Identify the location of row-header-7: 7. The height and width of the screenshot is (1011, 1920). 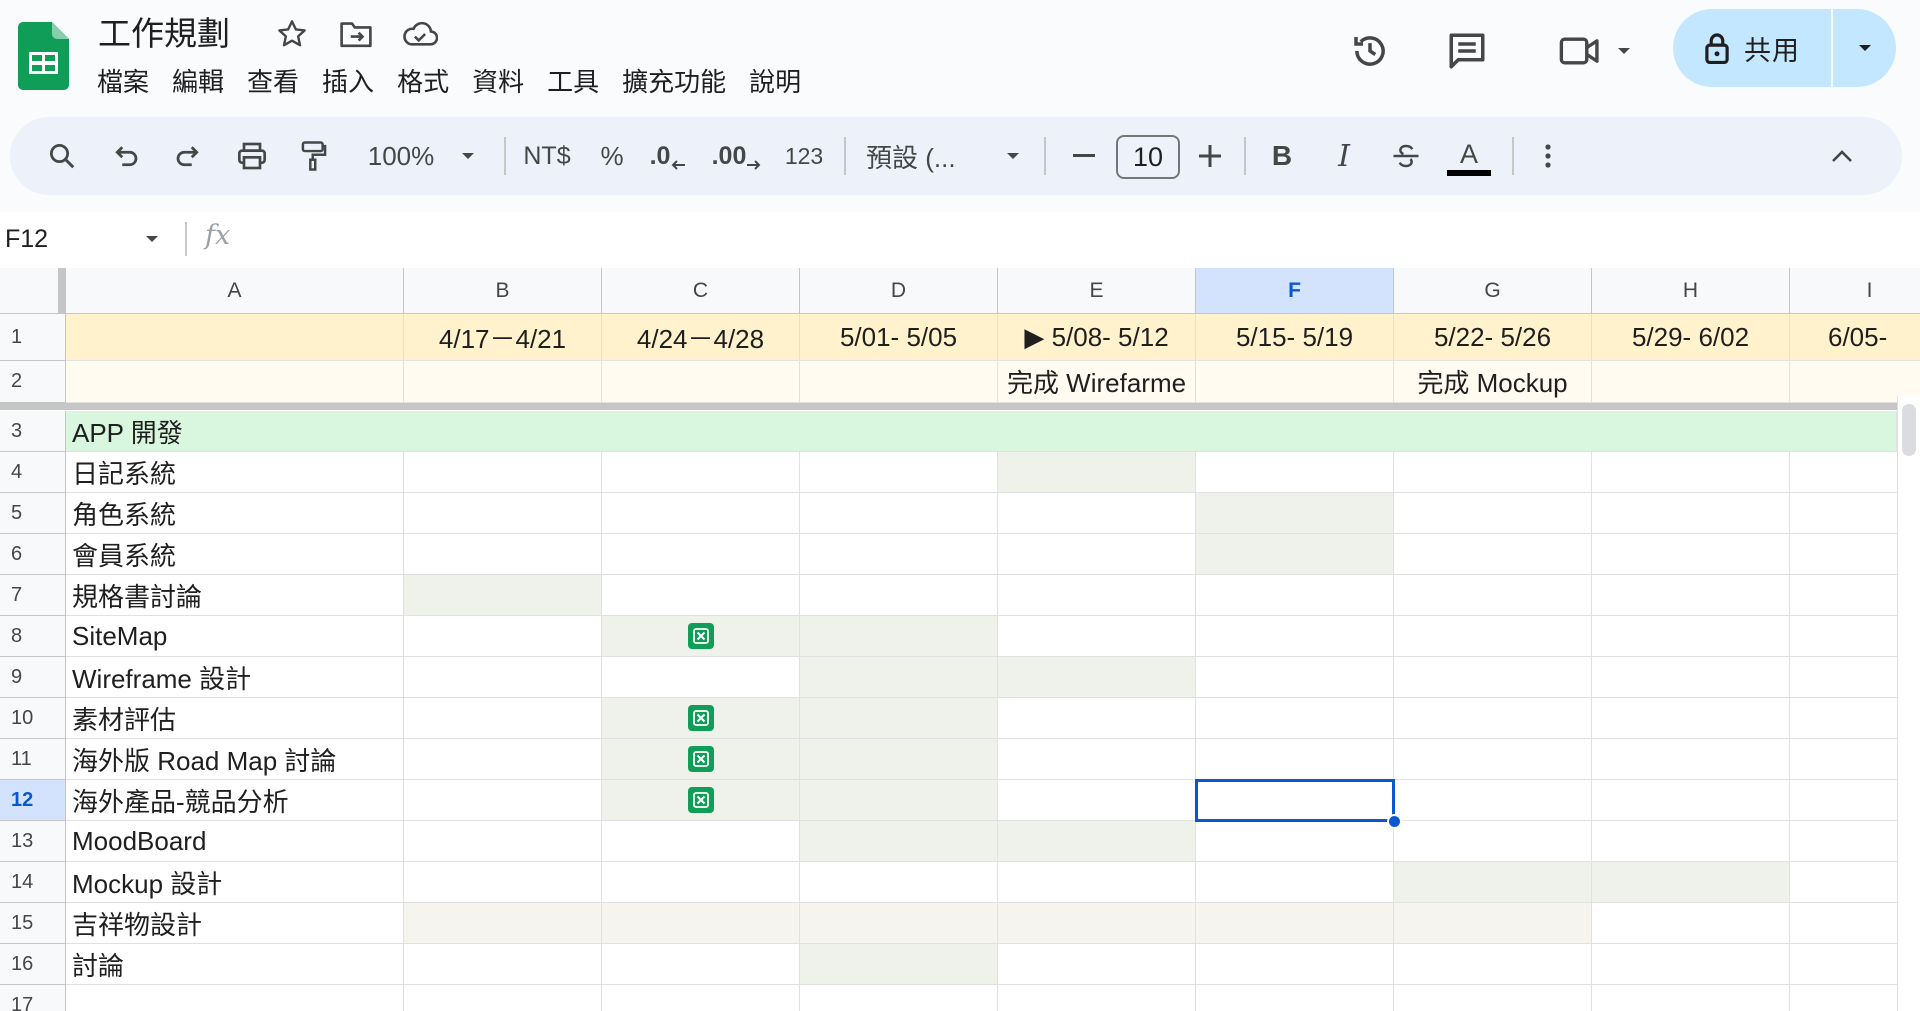
(33, 595).